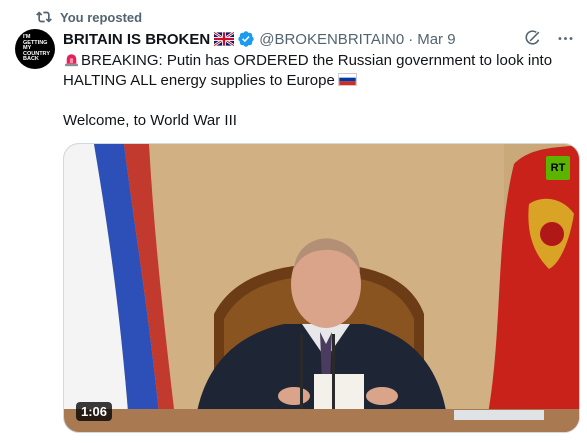 The width and height of the screenshot is (587, 443). I want to click on tweet-date: Mar 9, so click(436, 39).